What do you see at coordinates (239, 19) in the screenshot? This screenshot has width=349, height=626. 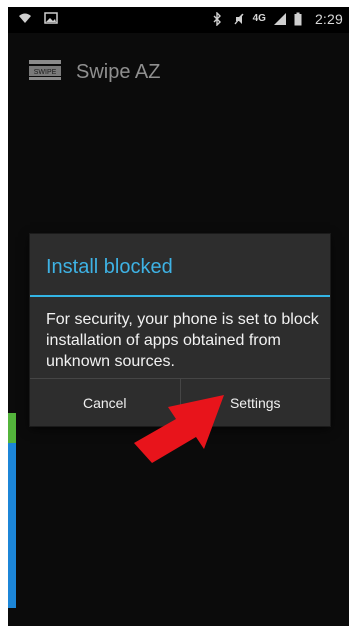 I see `mute-icon` at bounding box center [239, 19].